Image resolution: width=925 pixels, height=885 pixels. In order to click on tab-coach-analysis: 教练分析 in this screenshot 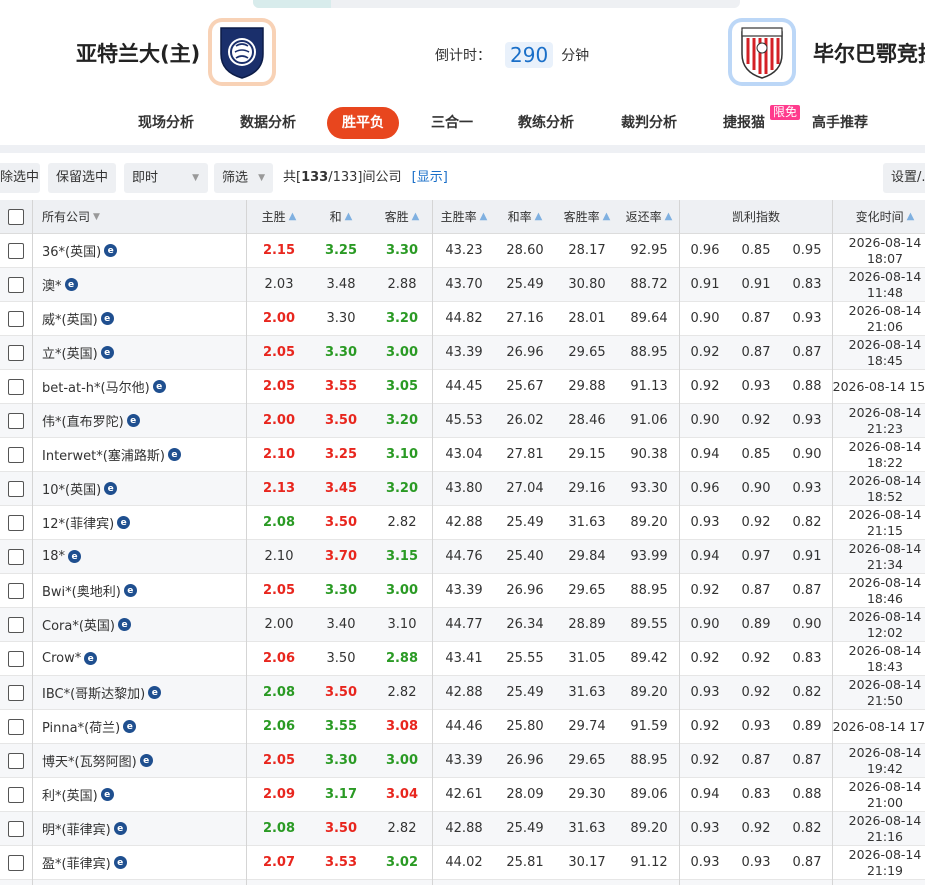, I will do `click(546, 123)`.